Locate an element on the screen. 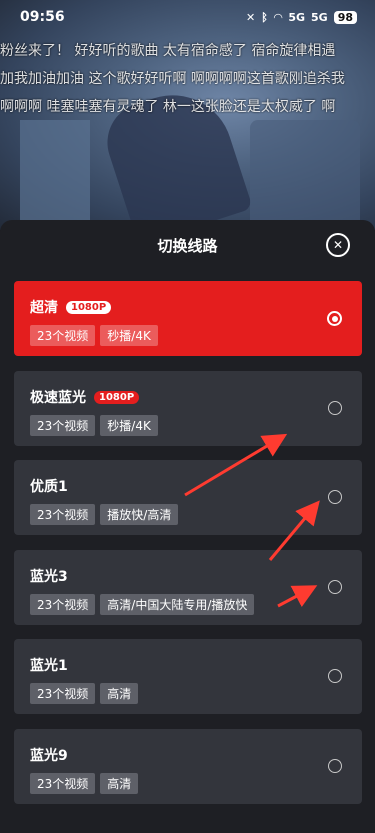 Image resolution: width=375 pixels, height=833 pixels. panel-header: 切换线路 ✕ is located at coordinates (187, 245).